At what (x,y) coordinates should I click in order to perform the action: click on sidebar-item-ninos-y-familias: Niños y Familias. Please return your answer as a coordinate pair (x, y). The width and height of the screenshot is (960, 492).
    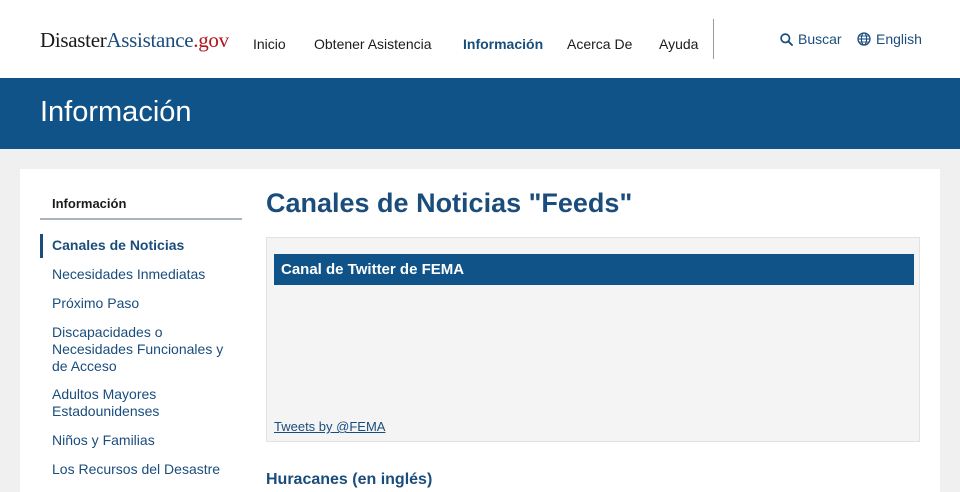
    Looking at the image, I should click on (142, 440).